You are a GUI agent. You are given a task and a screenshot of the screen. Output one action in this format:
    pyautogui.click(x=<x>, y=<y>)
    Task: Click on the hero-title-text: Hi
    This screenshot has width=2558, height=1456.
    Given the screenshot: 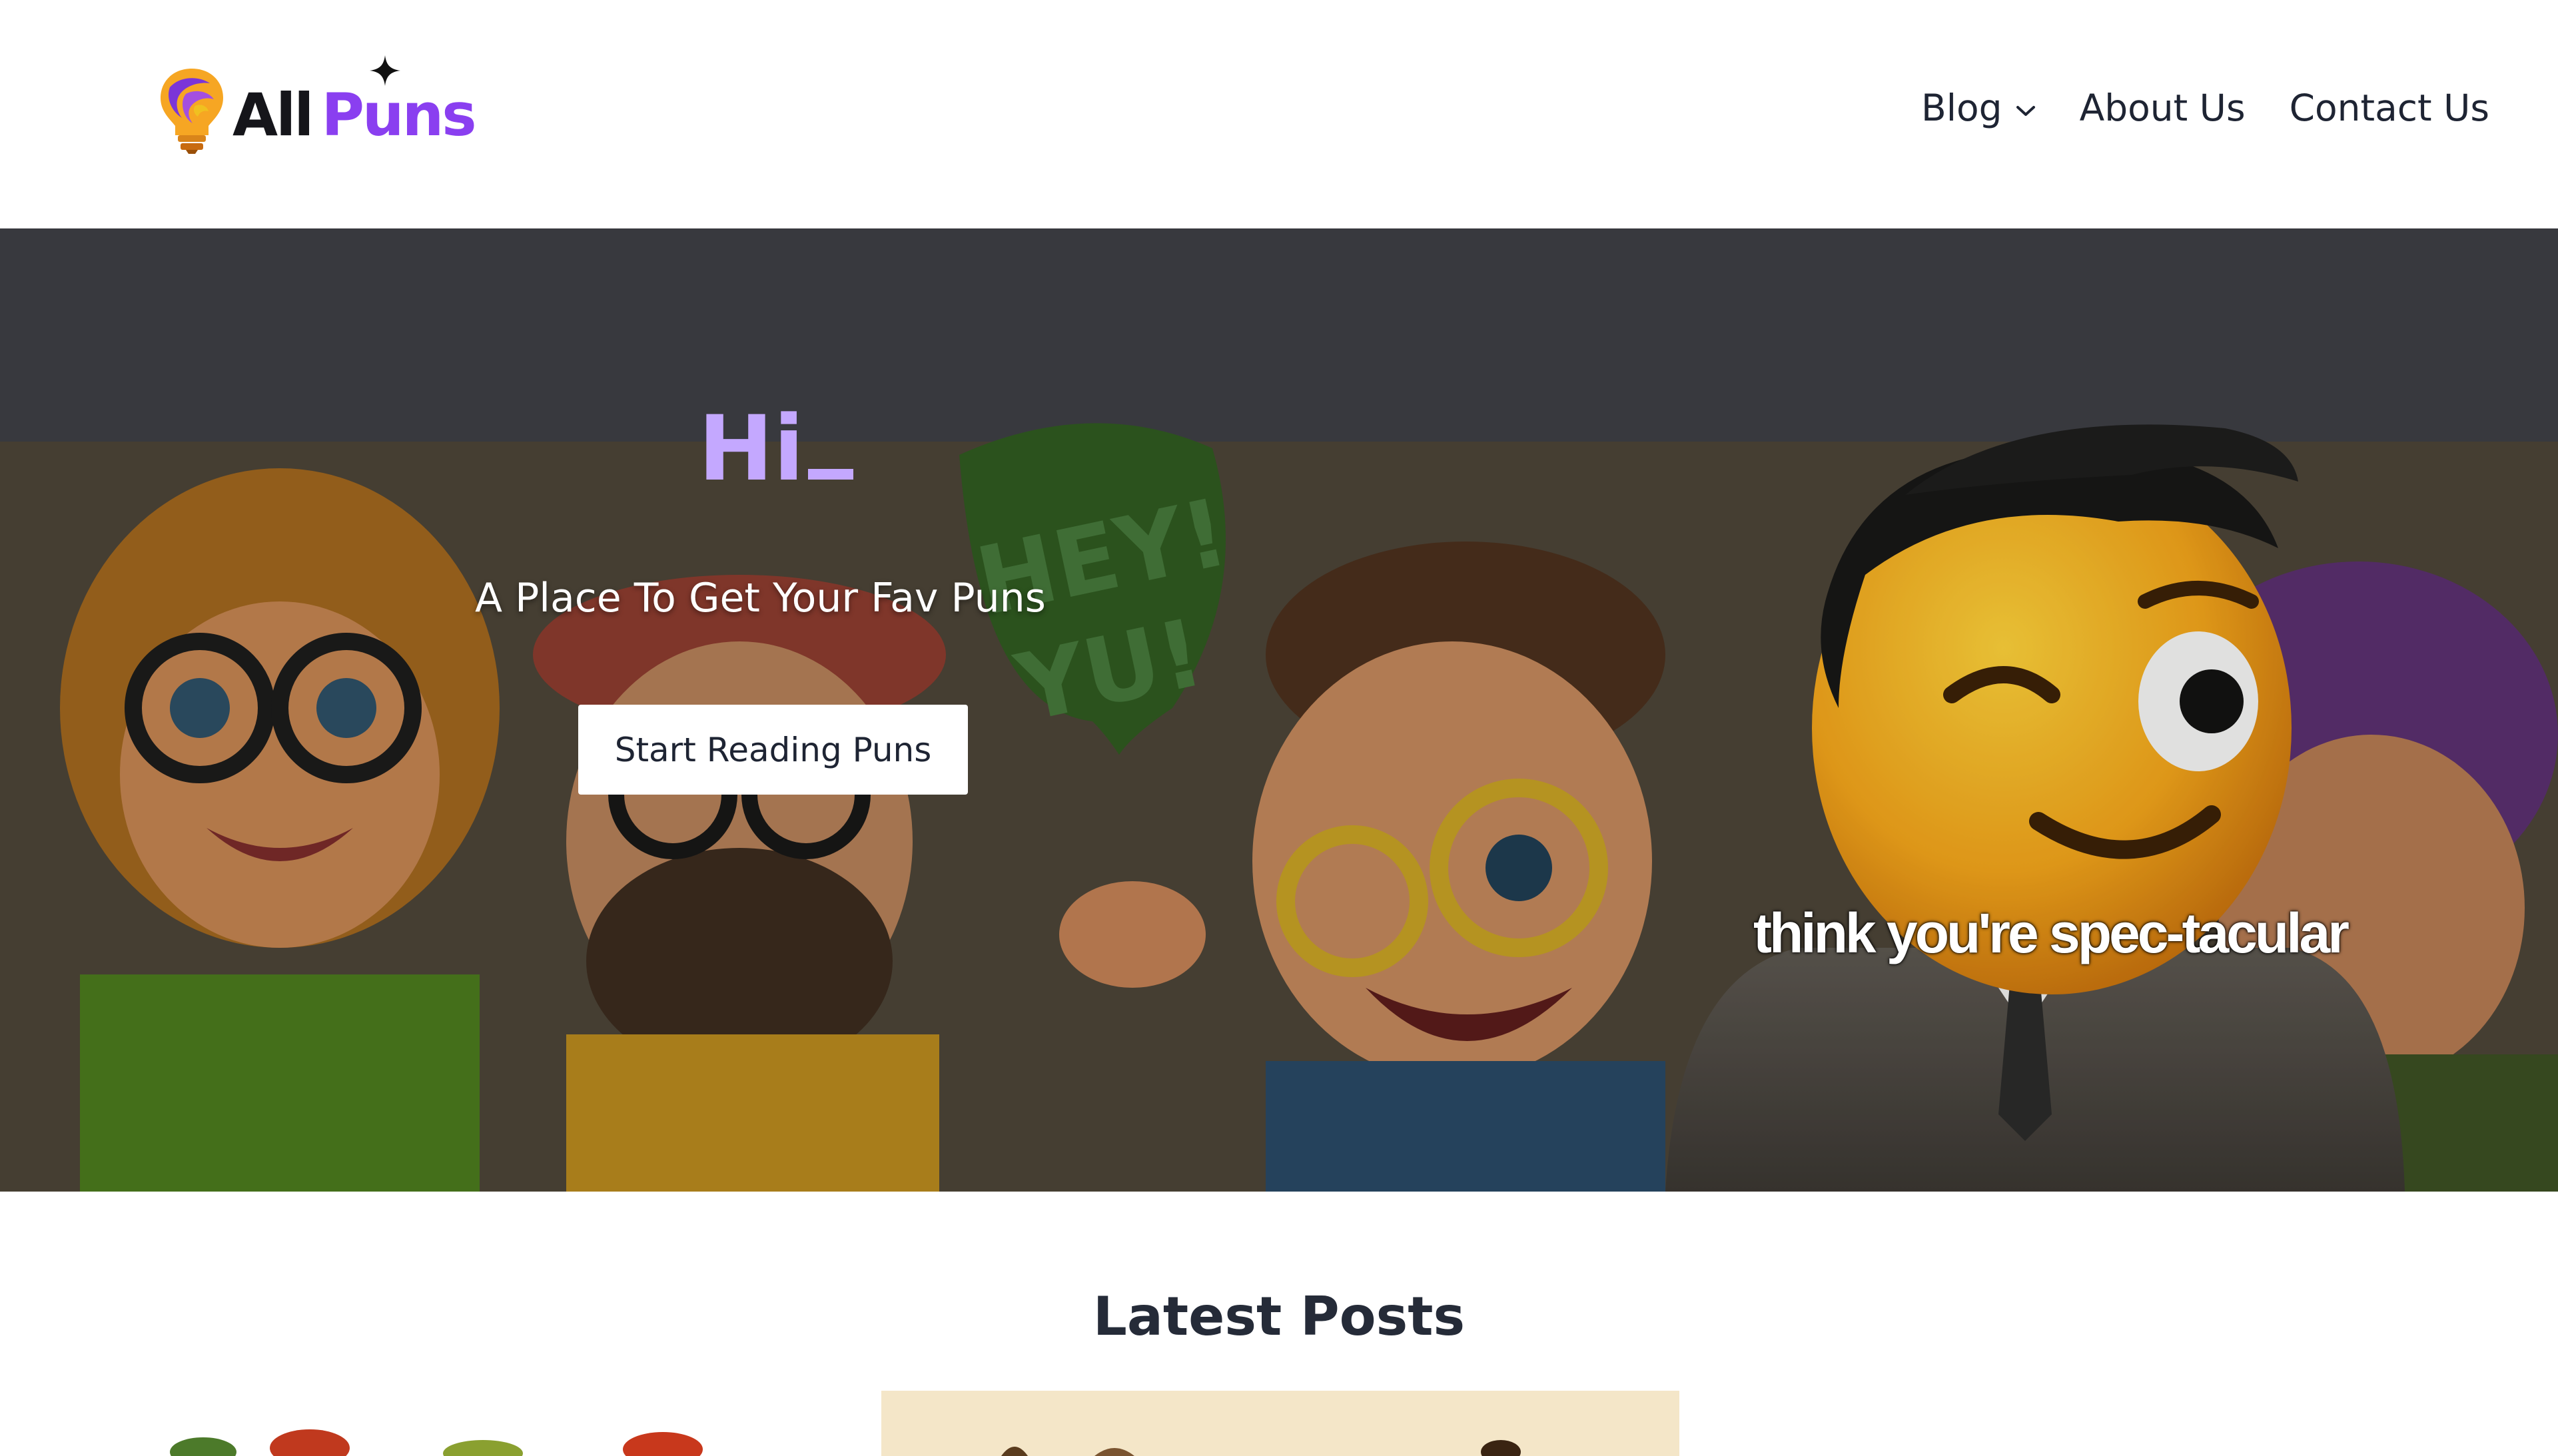 What is the action you would take?
    pyautogui.click(x=751, y=448)
    